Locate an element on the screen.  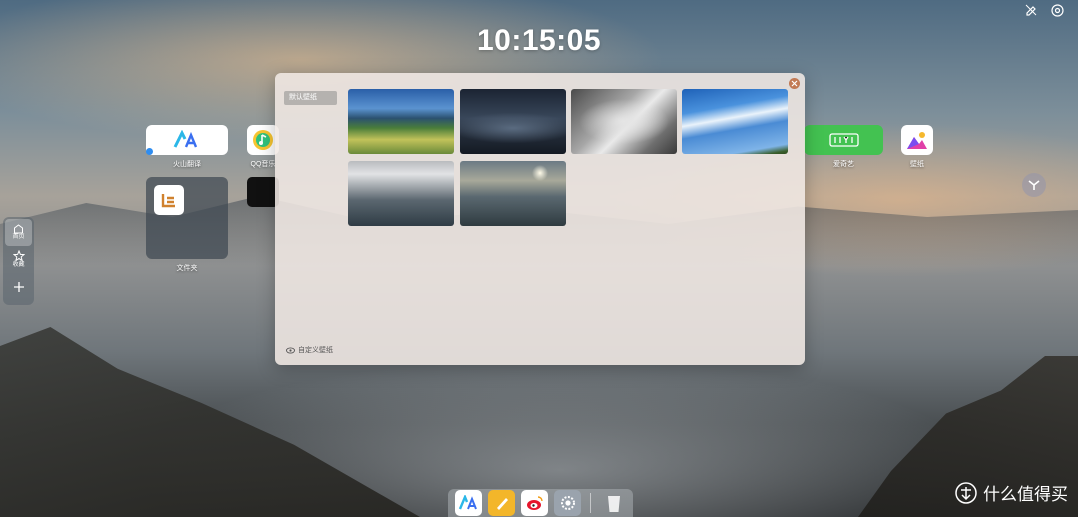
app-label: QQ音乐 is located at coordinates (263, 164).